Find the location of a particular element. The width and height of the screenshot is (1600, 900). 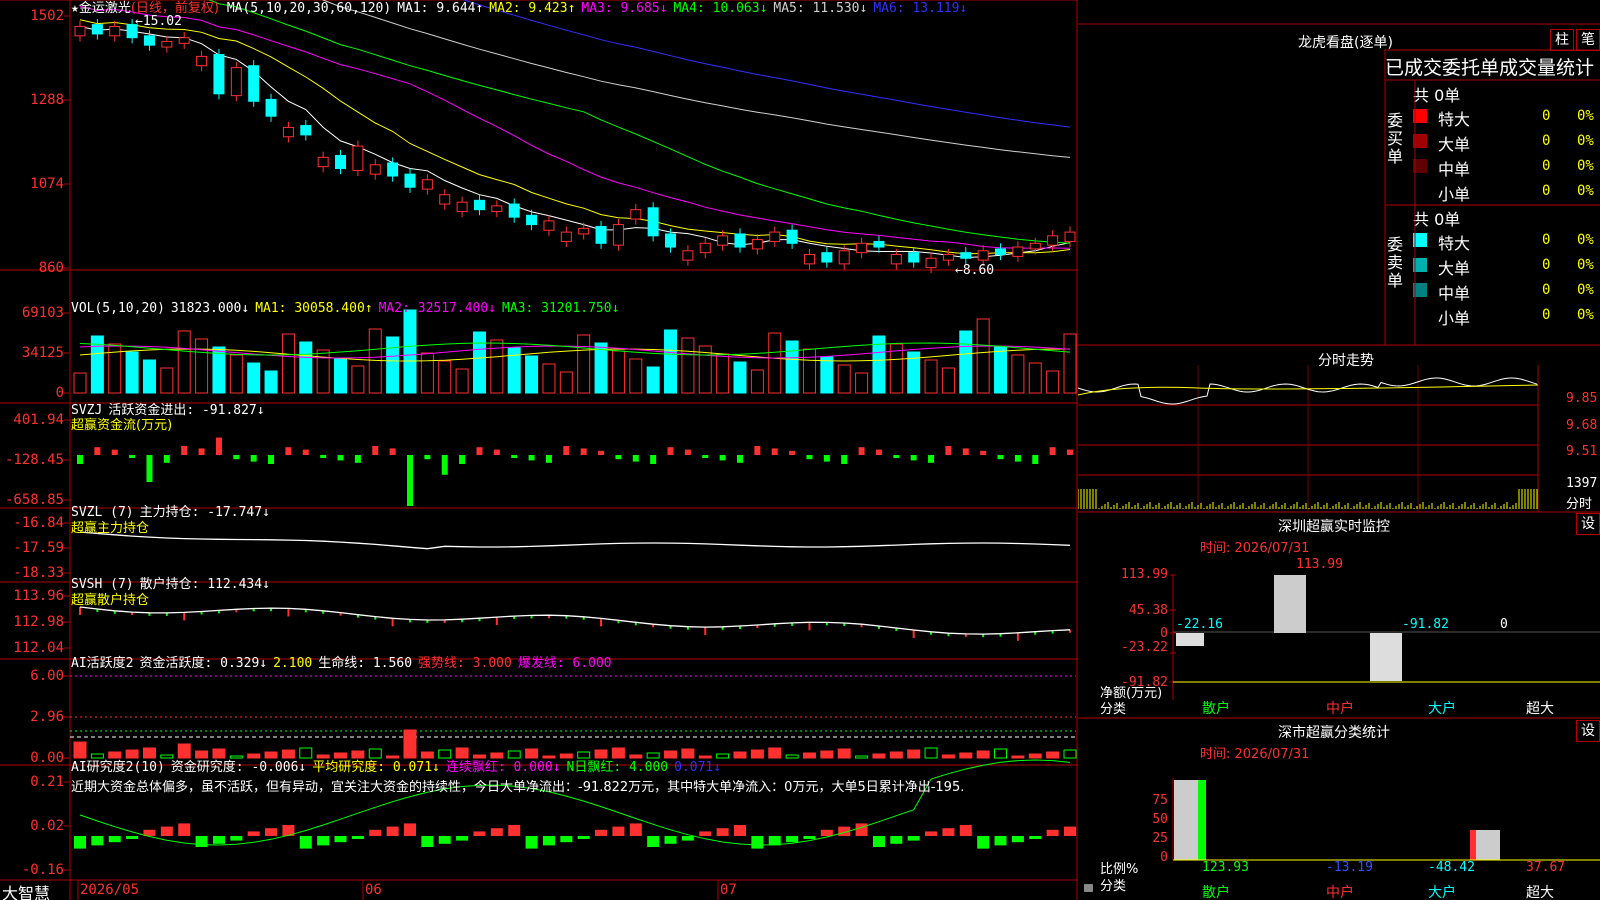

header-value: MA5: 11.530↓ is located at coordinates (820, 8).